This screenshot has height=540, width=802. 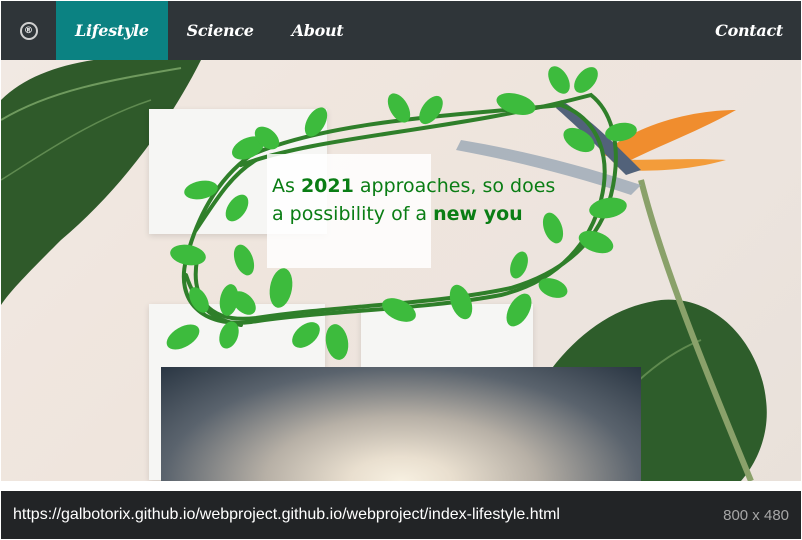 I want to click on nav-item-science: Science, so click(x=220, y=30).